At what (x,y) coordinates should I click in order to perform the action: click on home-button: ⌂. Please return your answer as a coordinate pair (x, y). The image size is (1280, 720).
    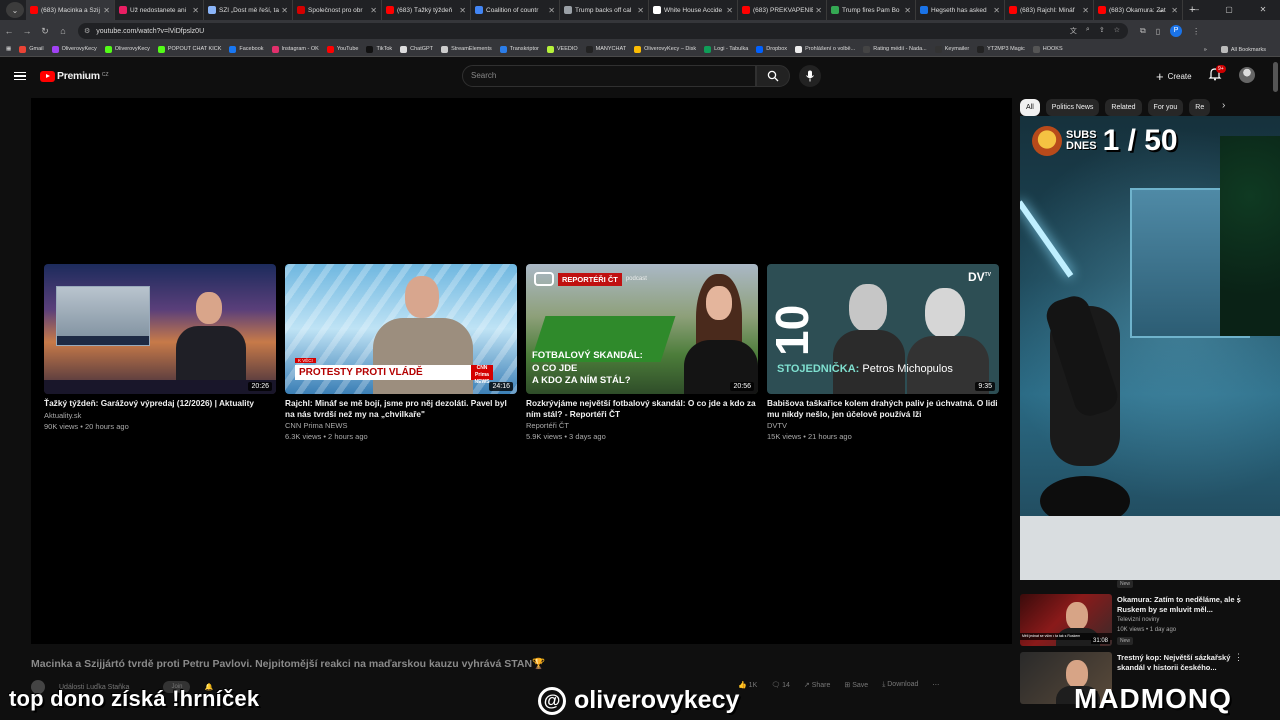
    Looking at the image, I should click on (63, 31).